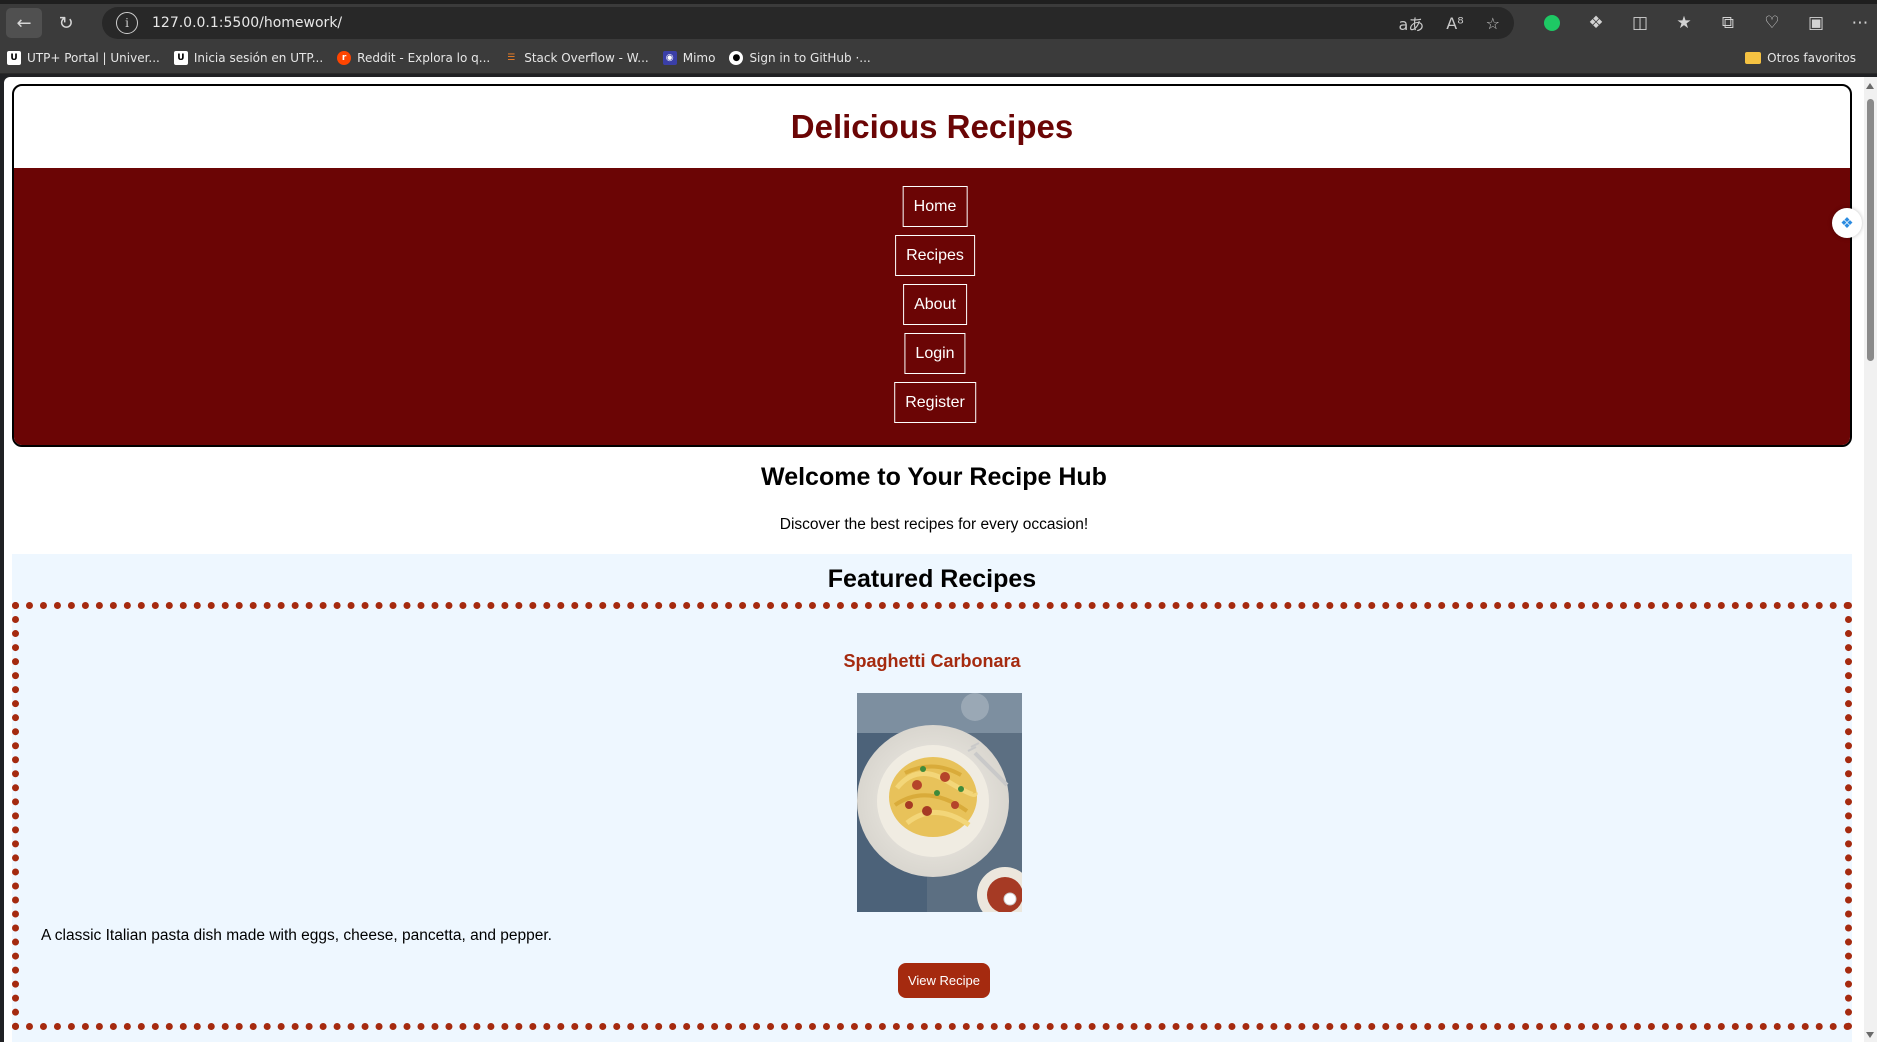 This screenshot has height=1042, width=1877. I want to click on reload-button: ↻, so click(66, 23).